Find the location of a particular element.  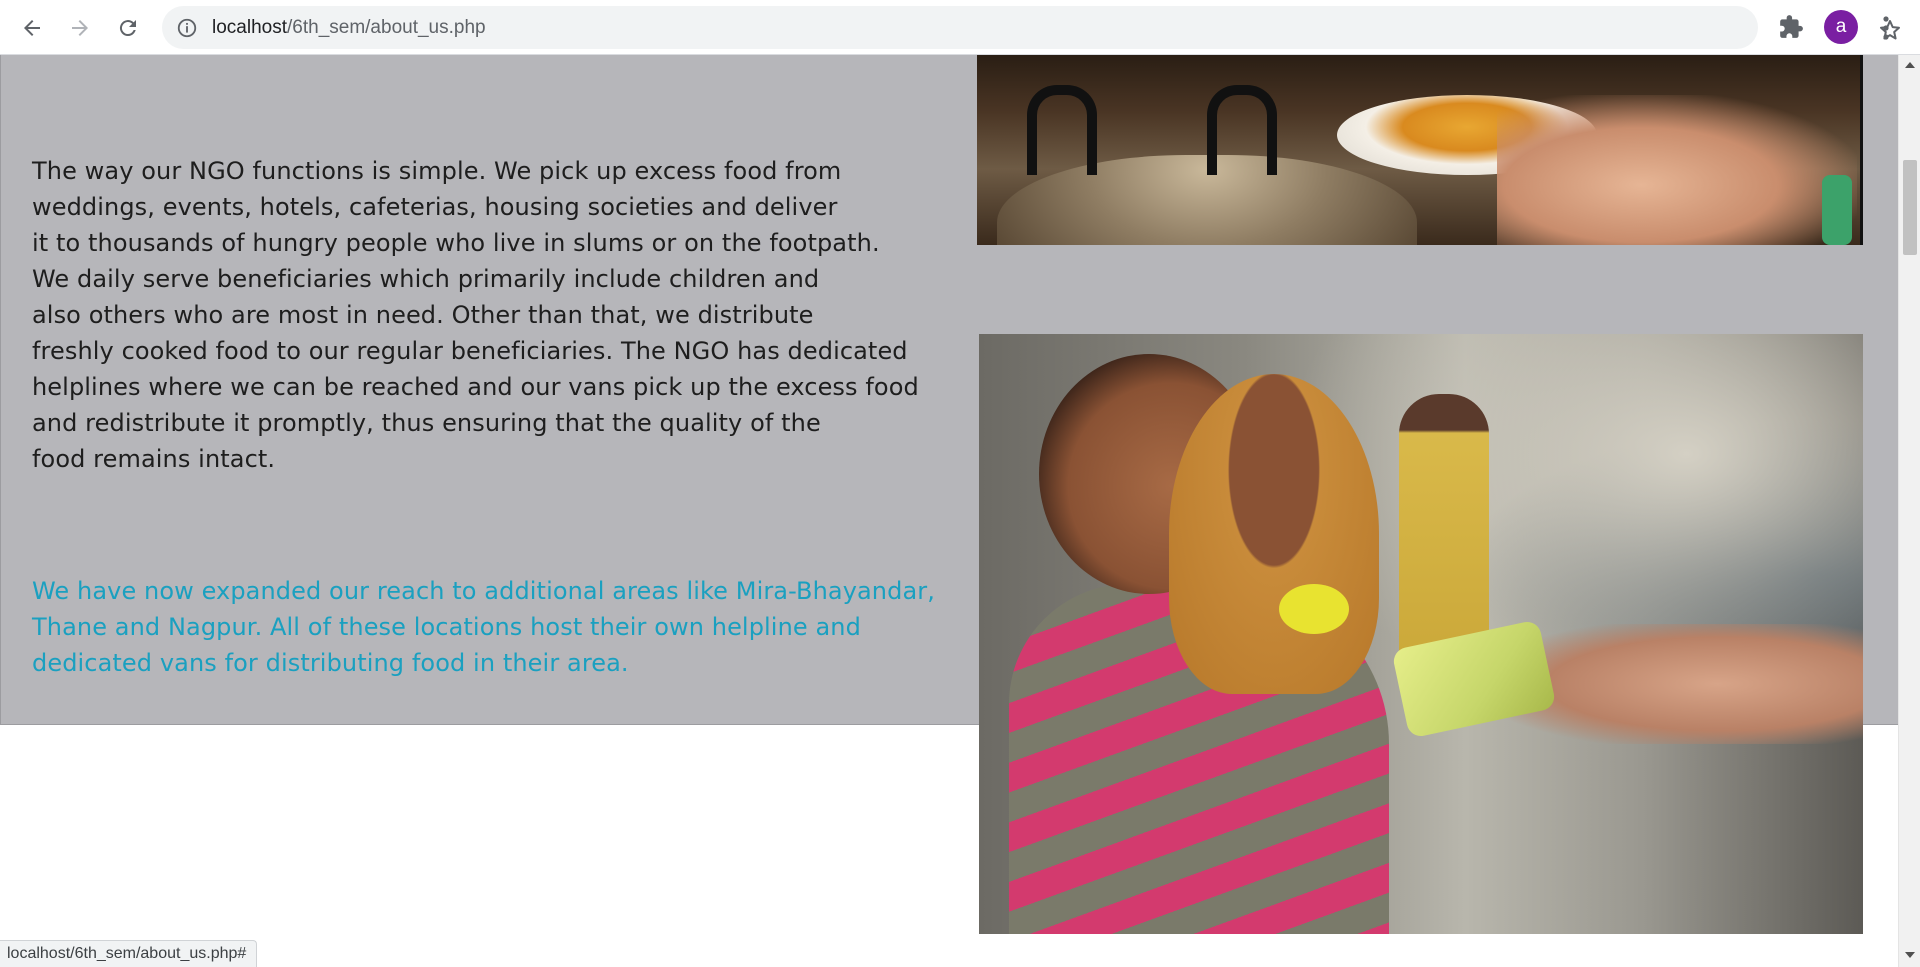

puzzle-icon is located at coordinates (1791, 27).